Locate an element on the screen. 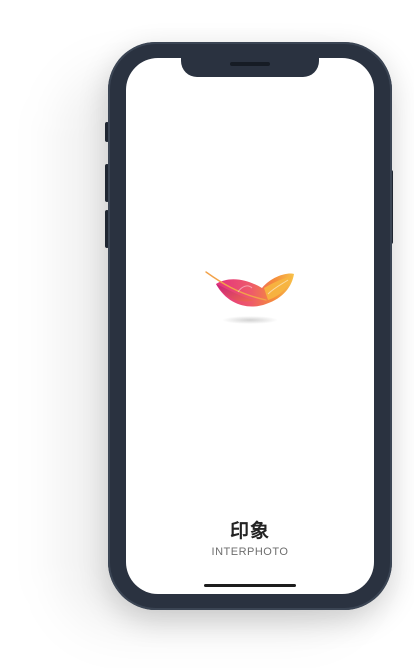 The width and height of the screenshot is (414, 668). home-indicator is located at coordinates (250, 585).